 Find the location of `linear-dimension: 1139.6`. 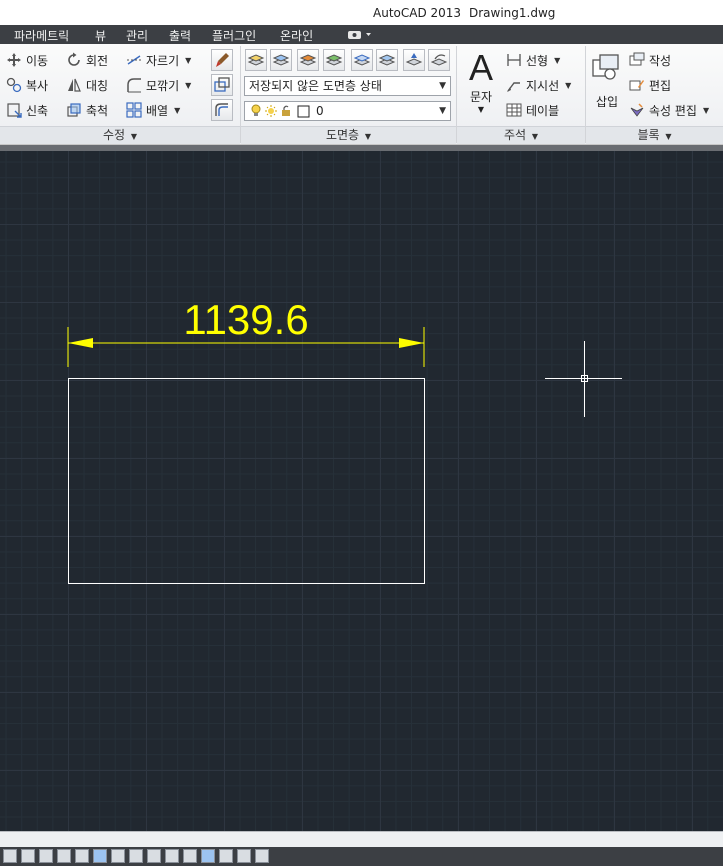

linear-dimension: 1139.6 is located at coordinates (246, 331).